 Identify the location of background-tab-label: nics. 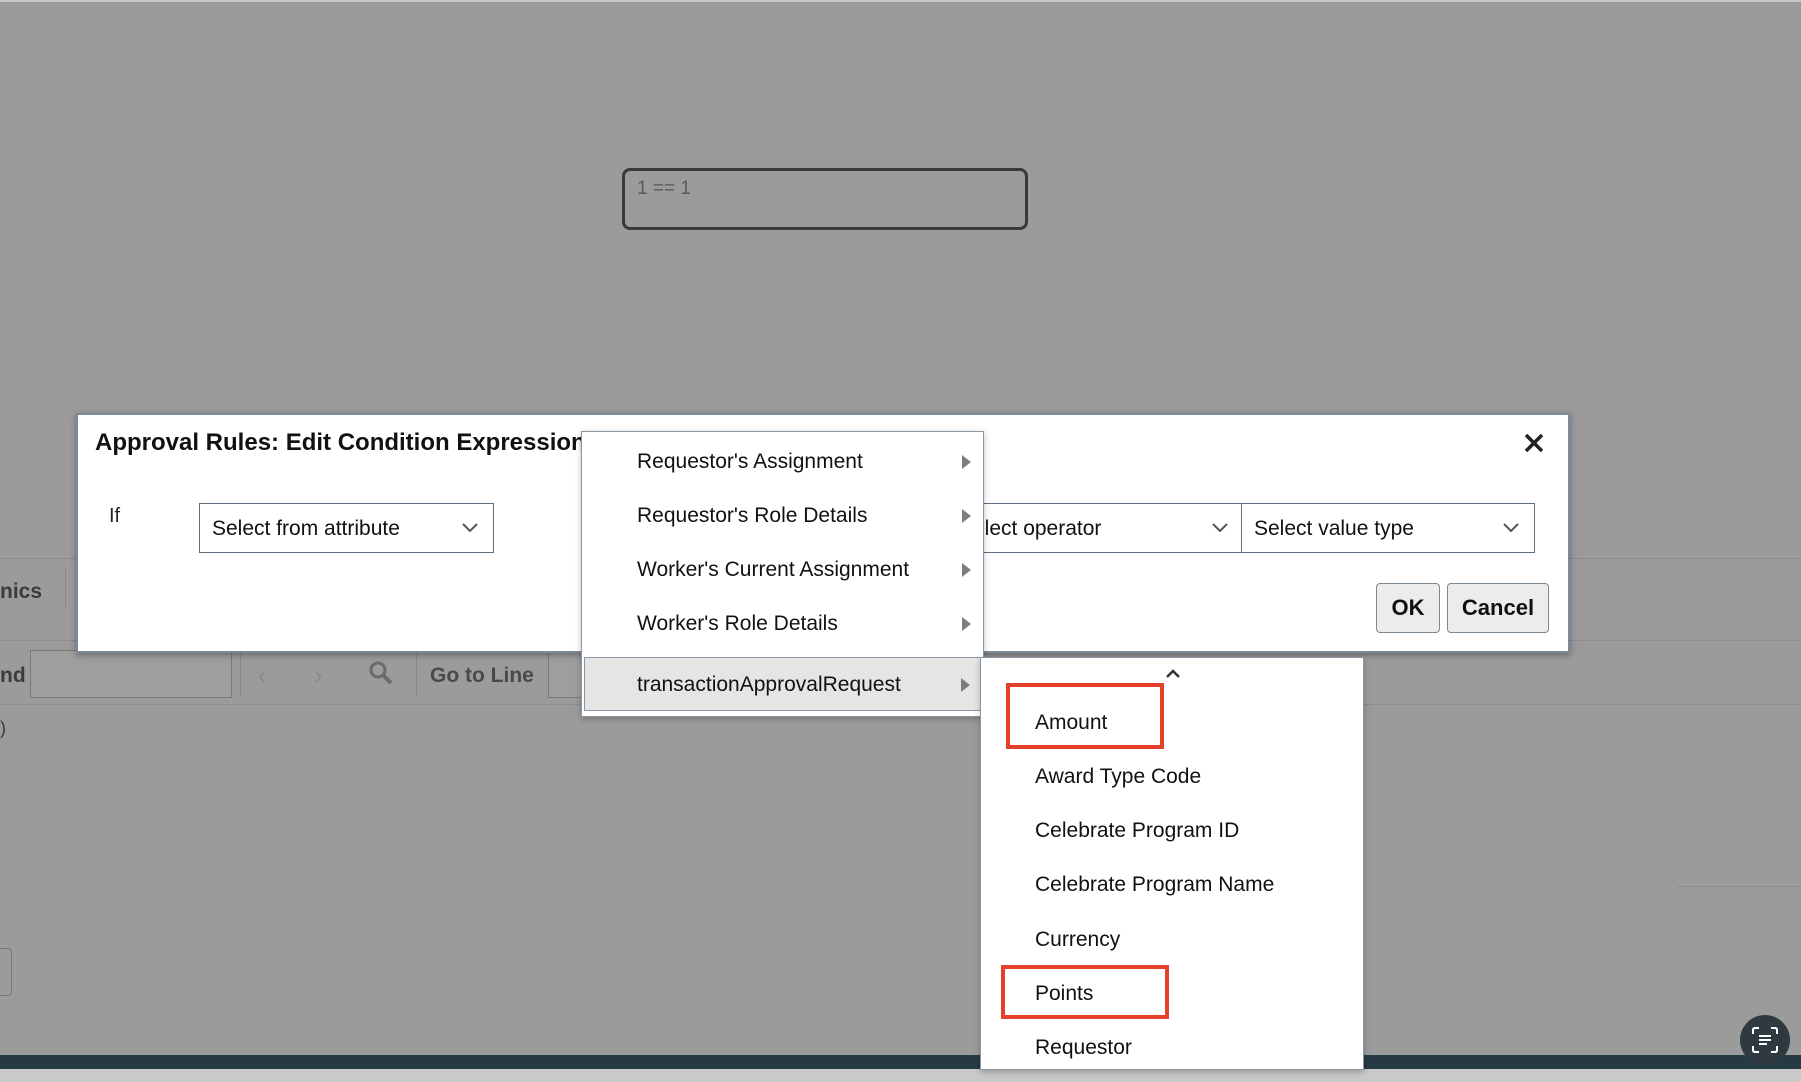
(21, 591).